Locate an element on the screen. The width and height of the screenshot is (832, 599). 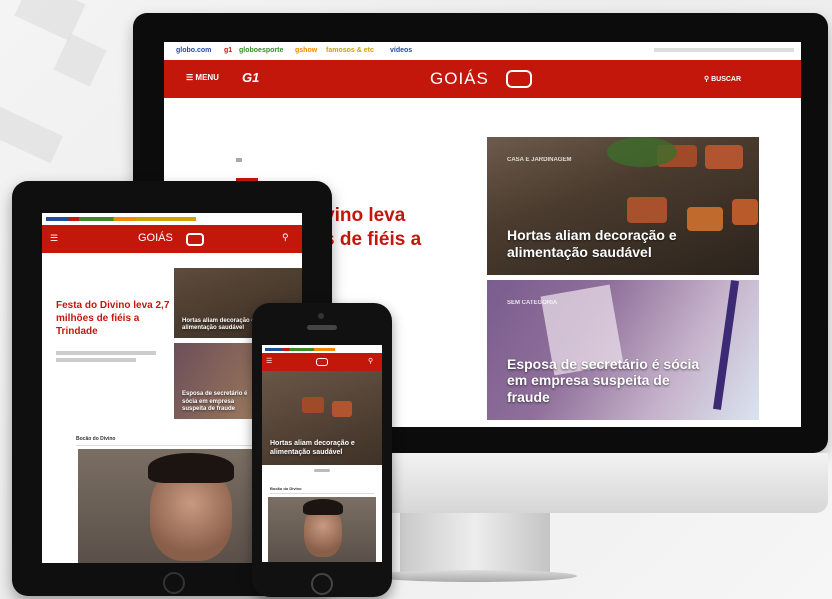
nav-link-globo: globo.com is located at coordinates (193, 50).